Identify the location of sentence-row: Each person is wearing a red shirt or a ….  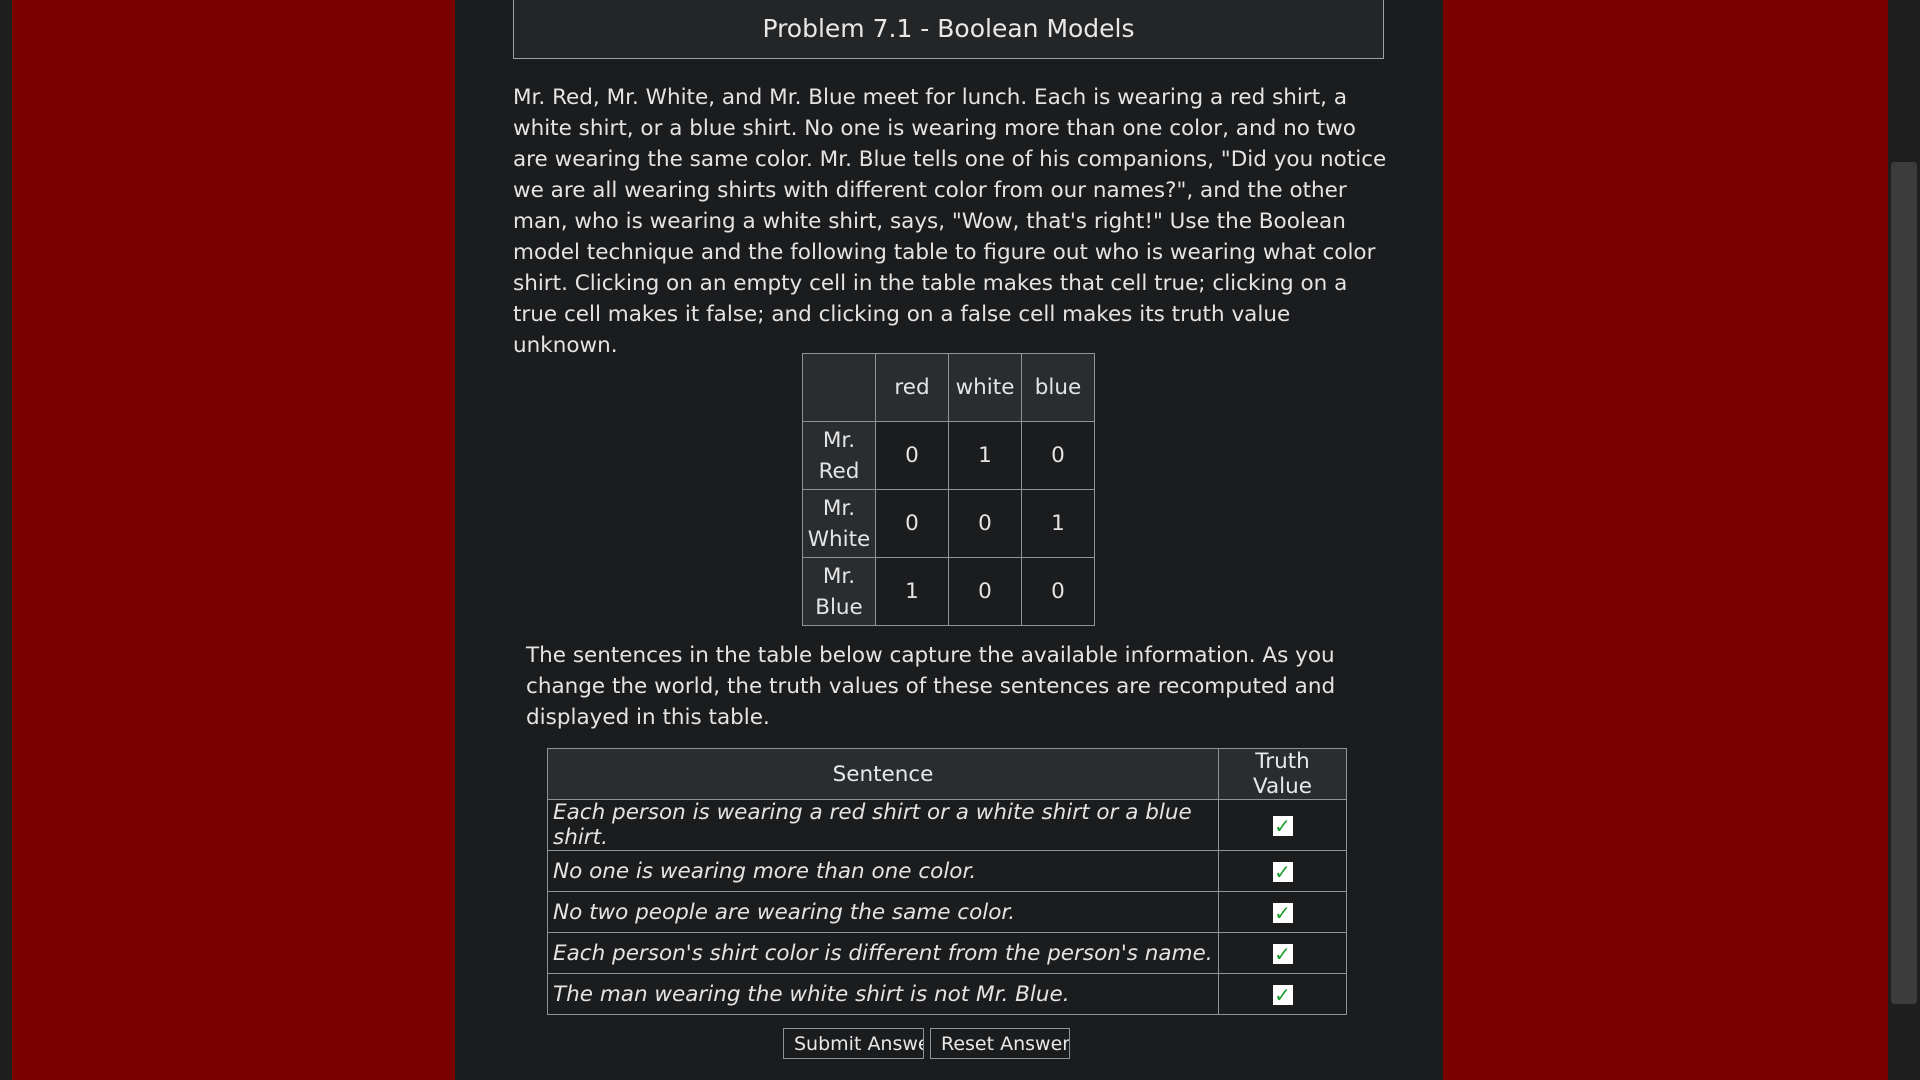
(947, 825).